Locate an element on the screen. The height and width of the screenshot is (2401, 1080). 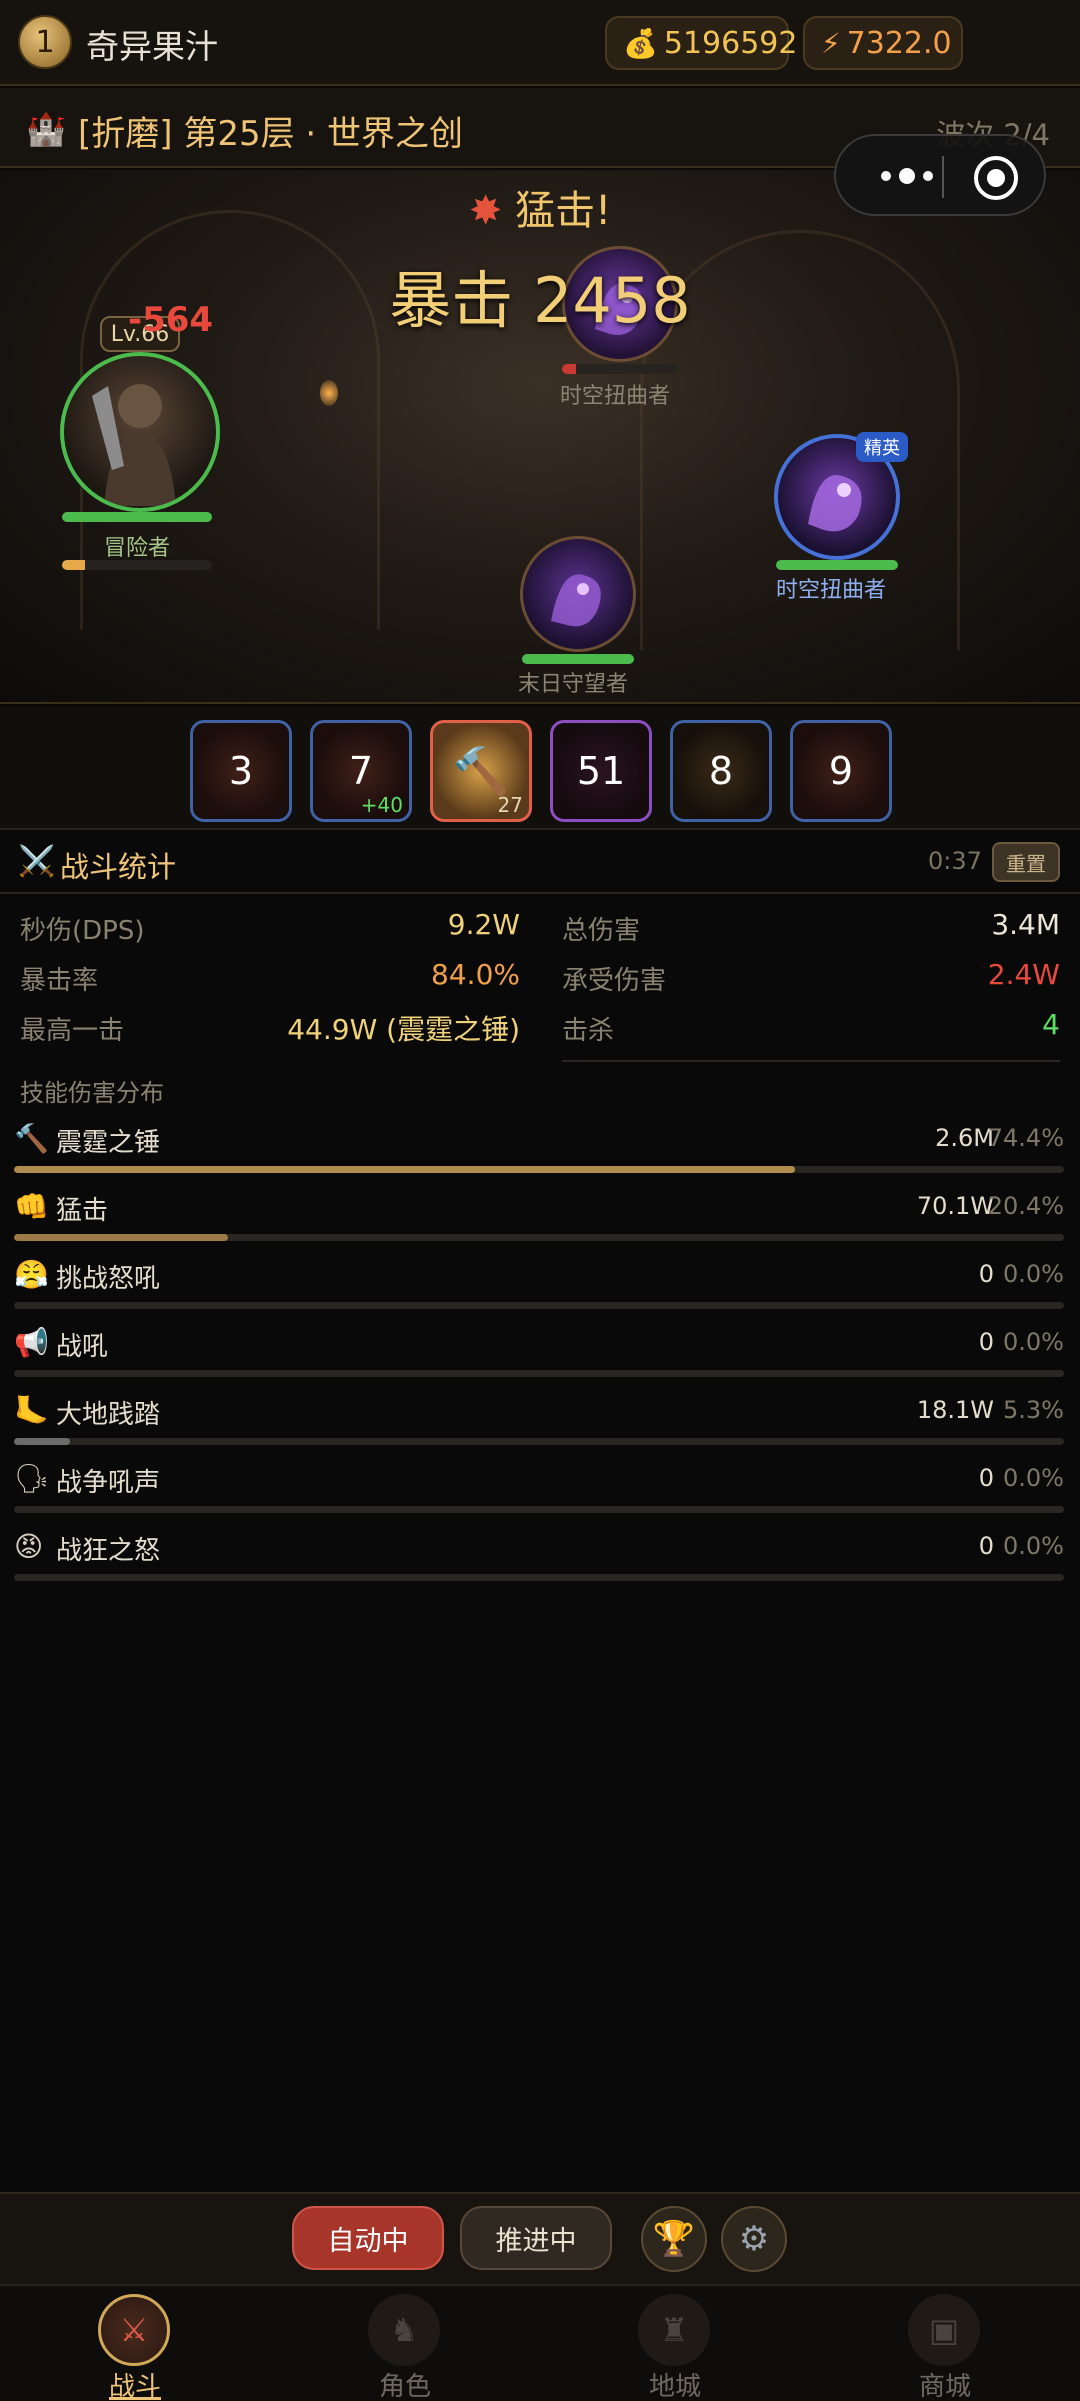
torch-glow is located at coordinates (329, 393).